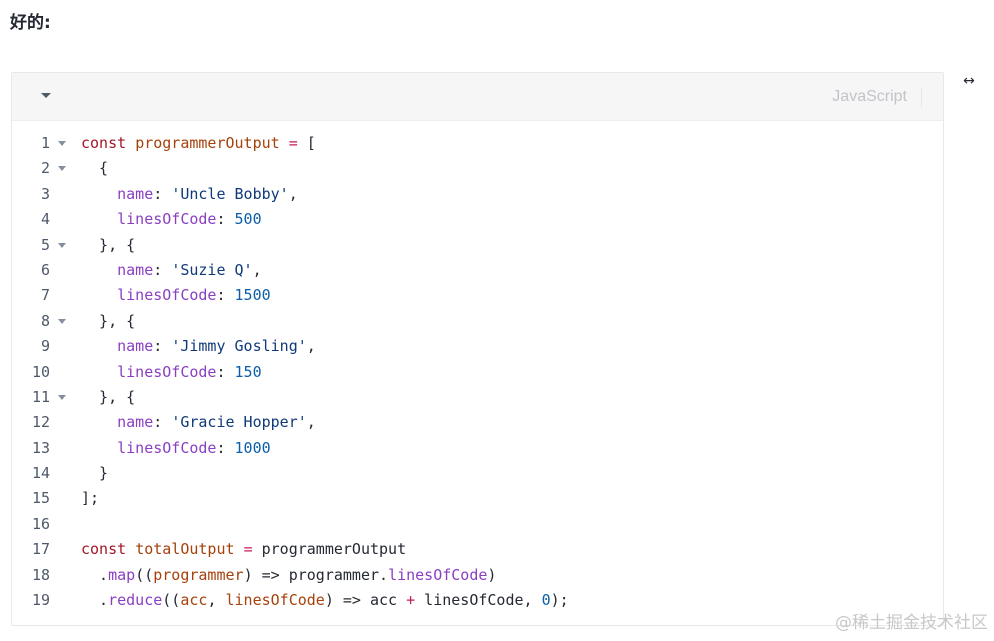  What do you see at coordinates (40, 574) in the screenshot?
I see `line-number: 18` at bounding box center [40, 574].